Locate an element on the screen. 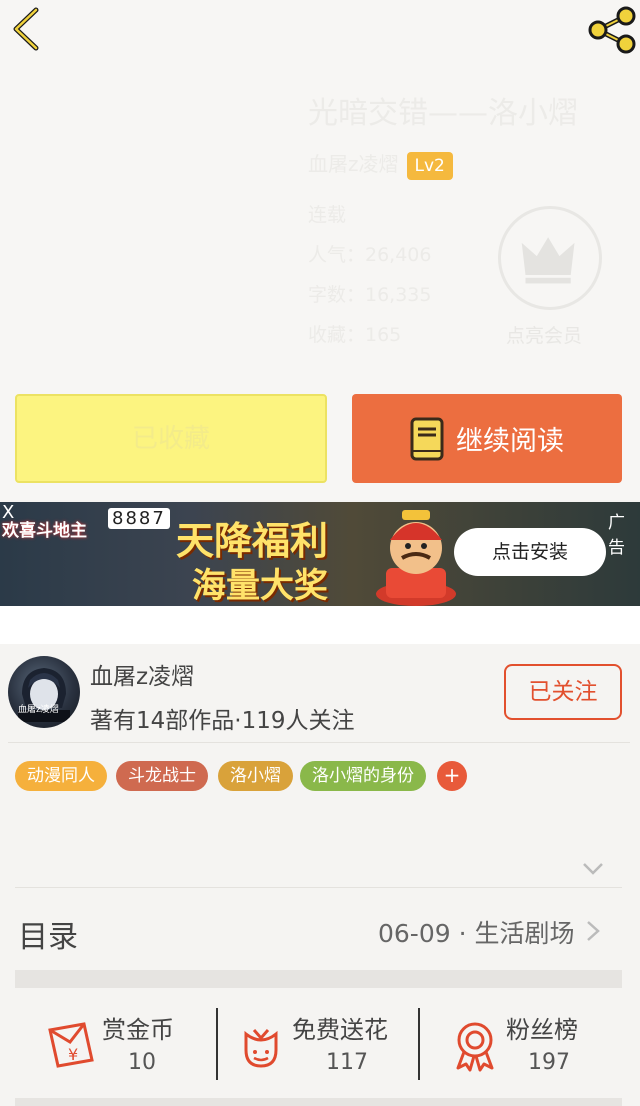 This screenshot has height=1106, width=640. ad-character-icon is located at coordinates (416, 558).